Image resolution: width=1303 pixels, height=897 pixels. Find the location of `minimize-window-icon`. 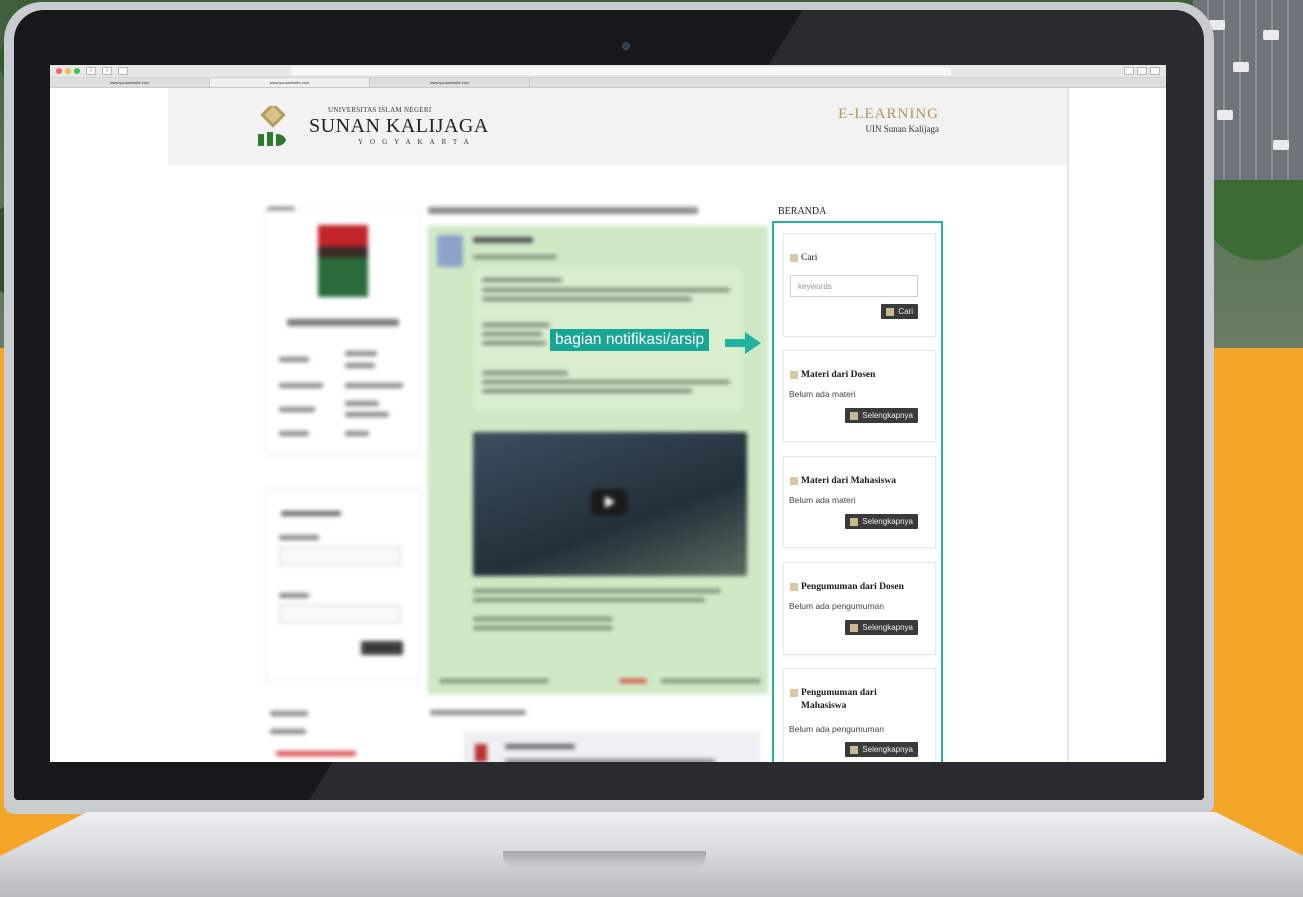

minimize-window-icon is located at coordinates (68, 71).